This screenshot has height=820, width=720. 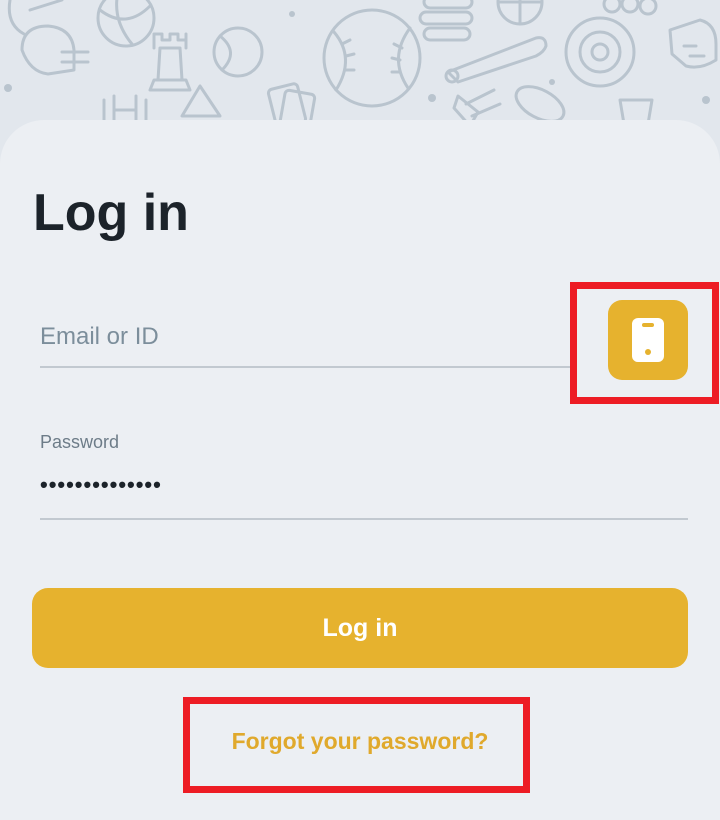 I want to click on baseball-icon, so click(x=372, y=58).